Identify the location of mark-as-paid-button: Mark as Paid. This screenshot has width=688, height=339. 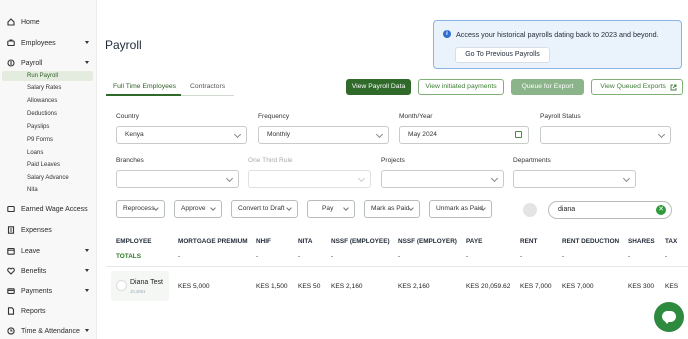
(392, 209).